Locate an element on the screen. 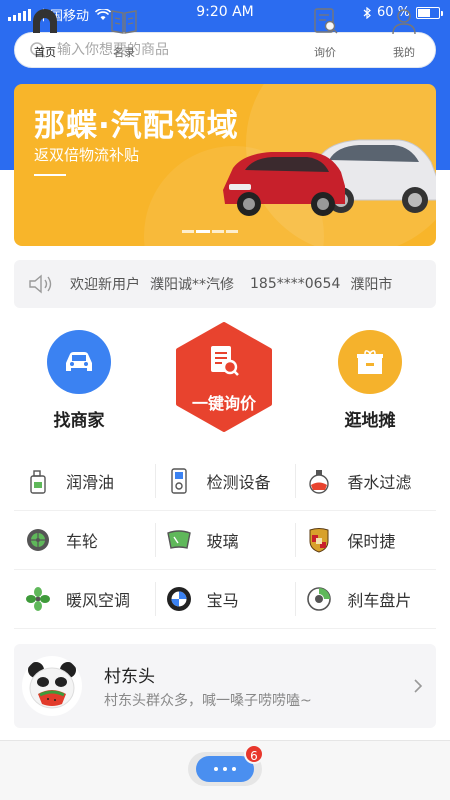 The height and width of the screenshot is (800, 450). announcement-bar: 欢迎新用户 濮阳诚**汽修 185****0654 濮阳市 is located at coordinates (225, 284).